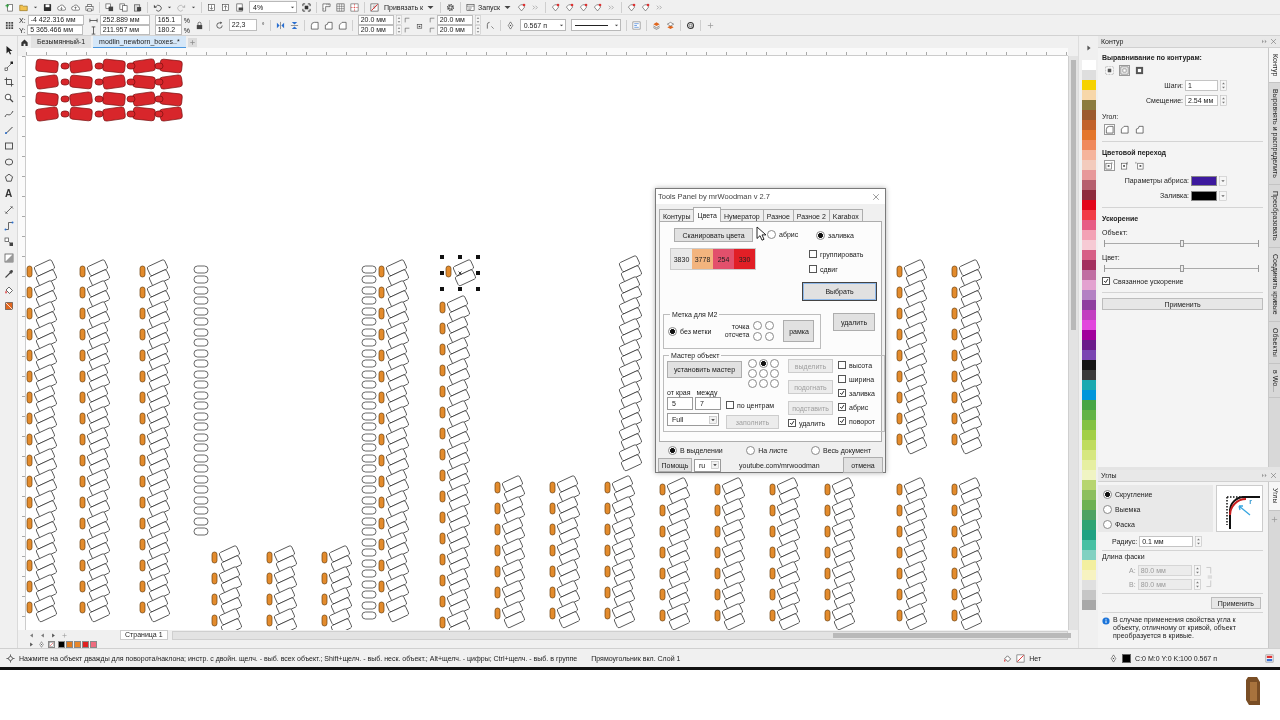 Image resolution: width=1280 pixels, height=720 pixels. Describe the element at coordinates (53, 635) in the screenshot. I see `next-page-icon` at that location.